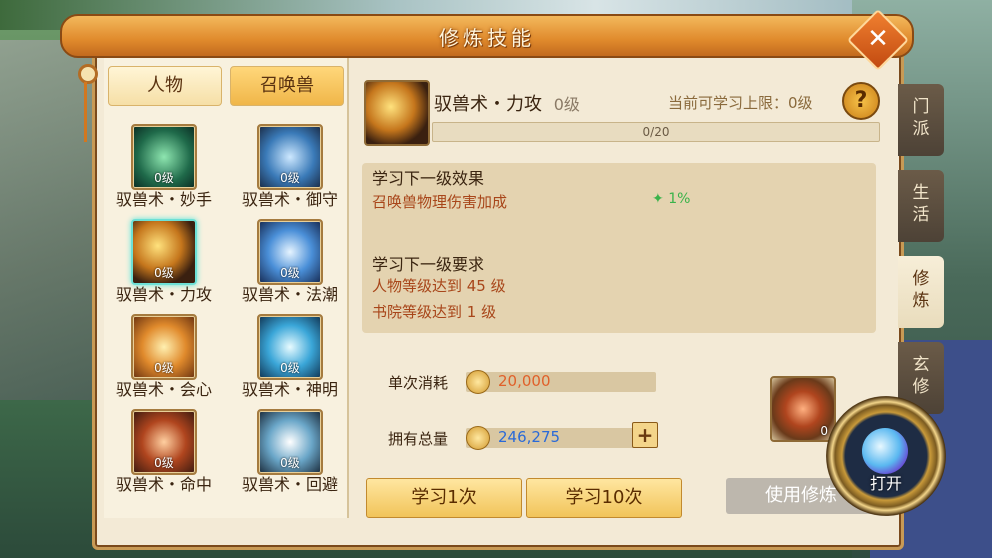 Image resolution: width=992 pixels, height=558 pixels. What do you see at coordinates (163, 389) in the screenshot?
I see `skill-name: 驭兽术・会心` at bounding box center [163, 389].